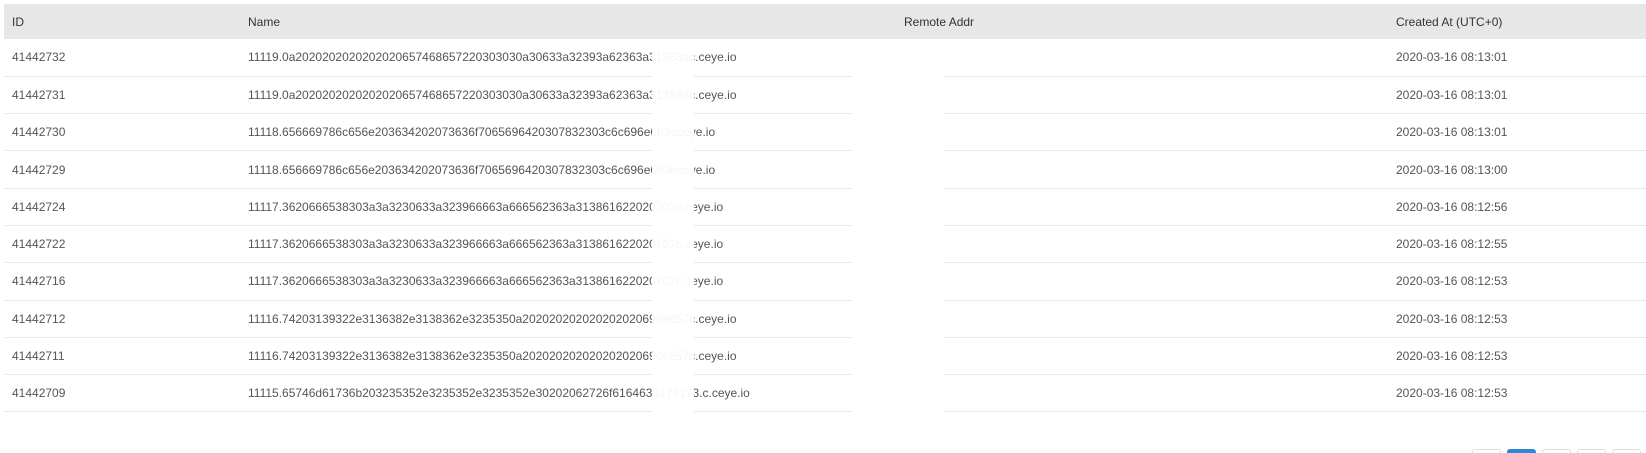  Describe the element at coordinates (122, 169) in the screenshot. I see `cell-id: 41442729` at that location.